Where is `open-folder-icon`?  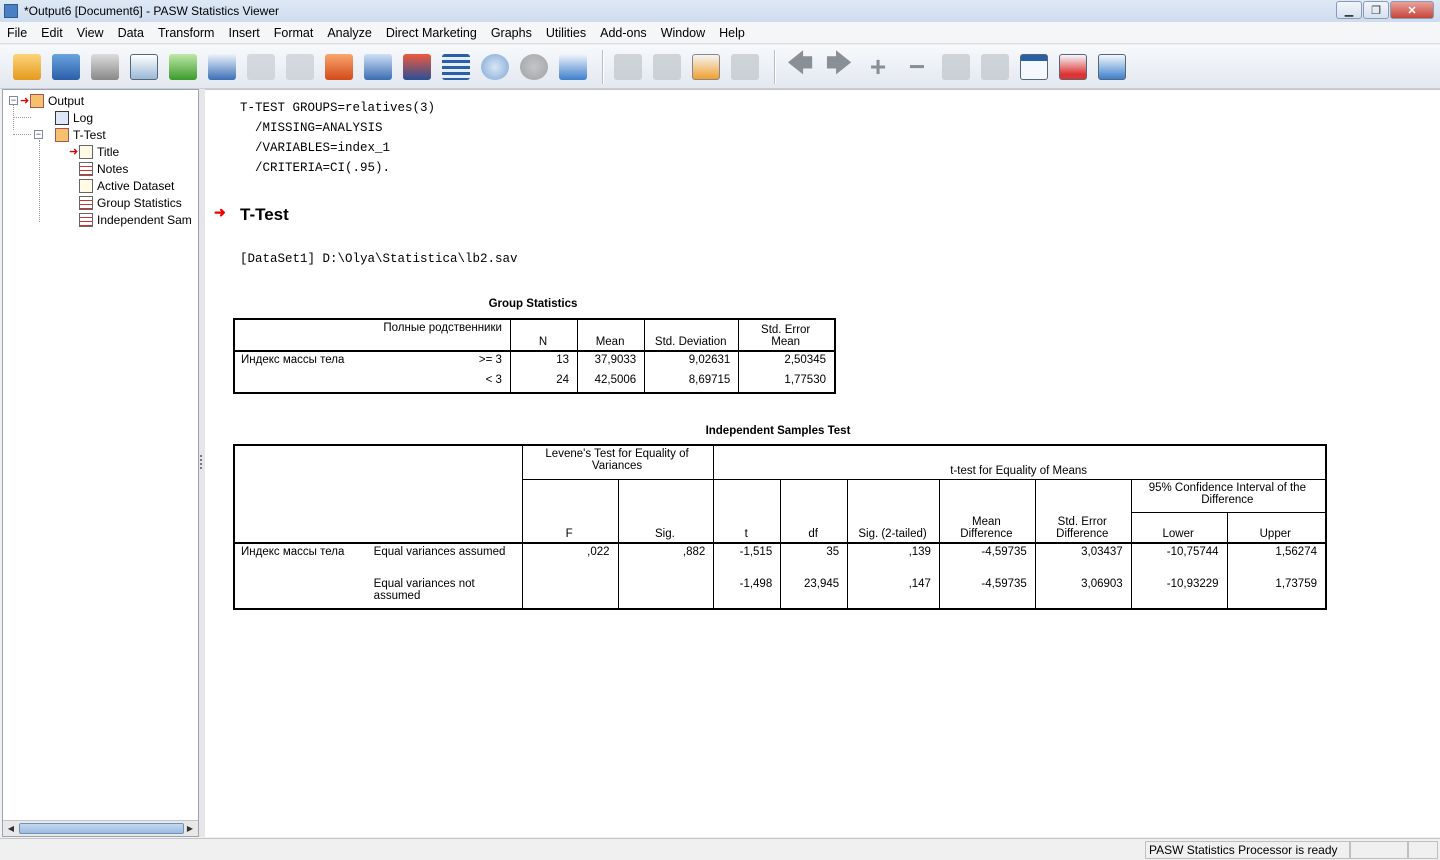
open-folder-icon is located at coordinates (27, 67).